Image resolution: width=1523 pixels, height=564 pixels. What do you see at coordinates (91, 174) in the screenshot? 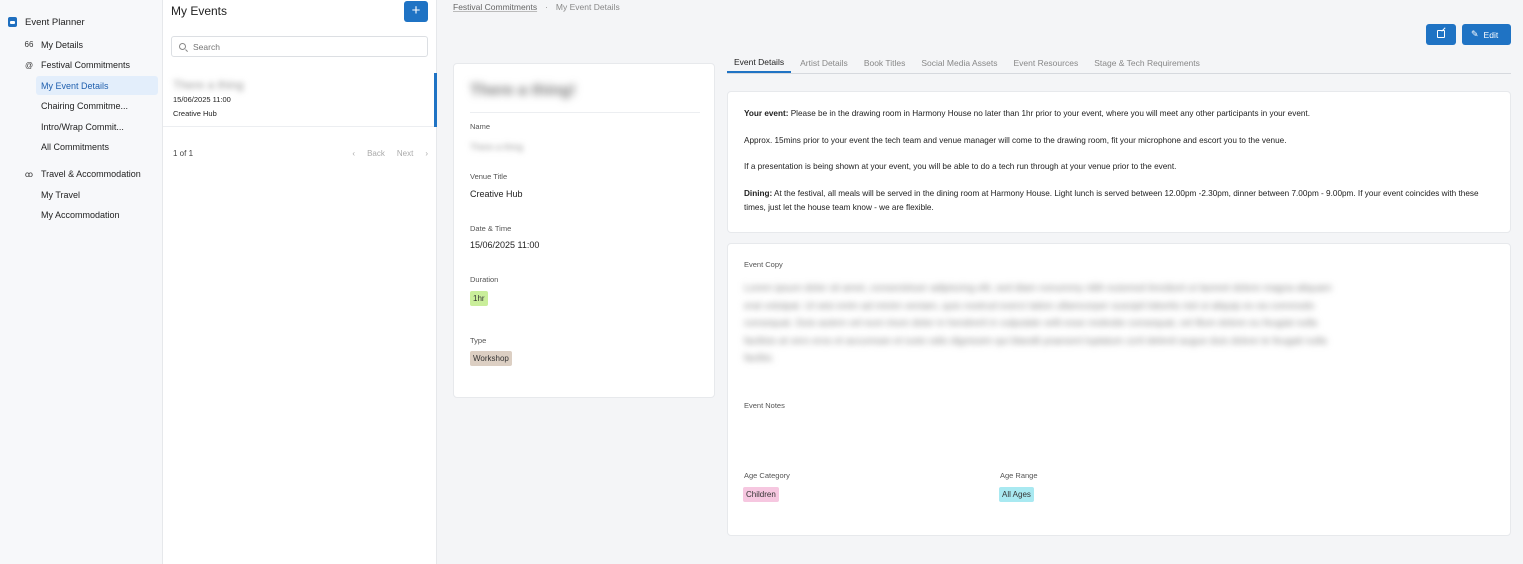
I see `sidebar-item-label: Travel & Accommodation` at bounding box center [91, 174].